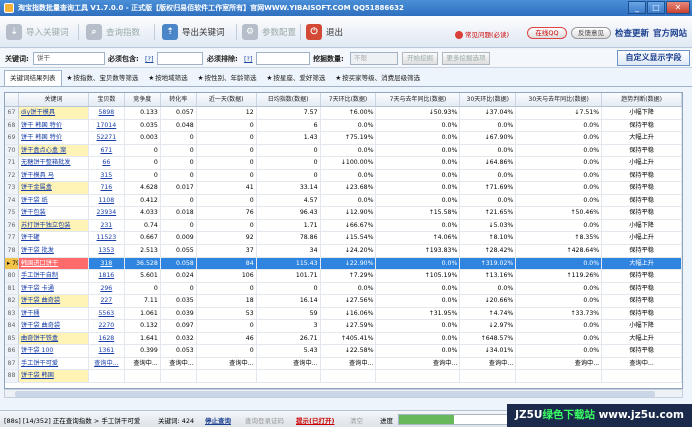 The image size is (692, 427). What do you see at coordinates (54, 213) in the screenshot?
I see `keyword-cell: 饼干包装` at bounding box center [54, 213].